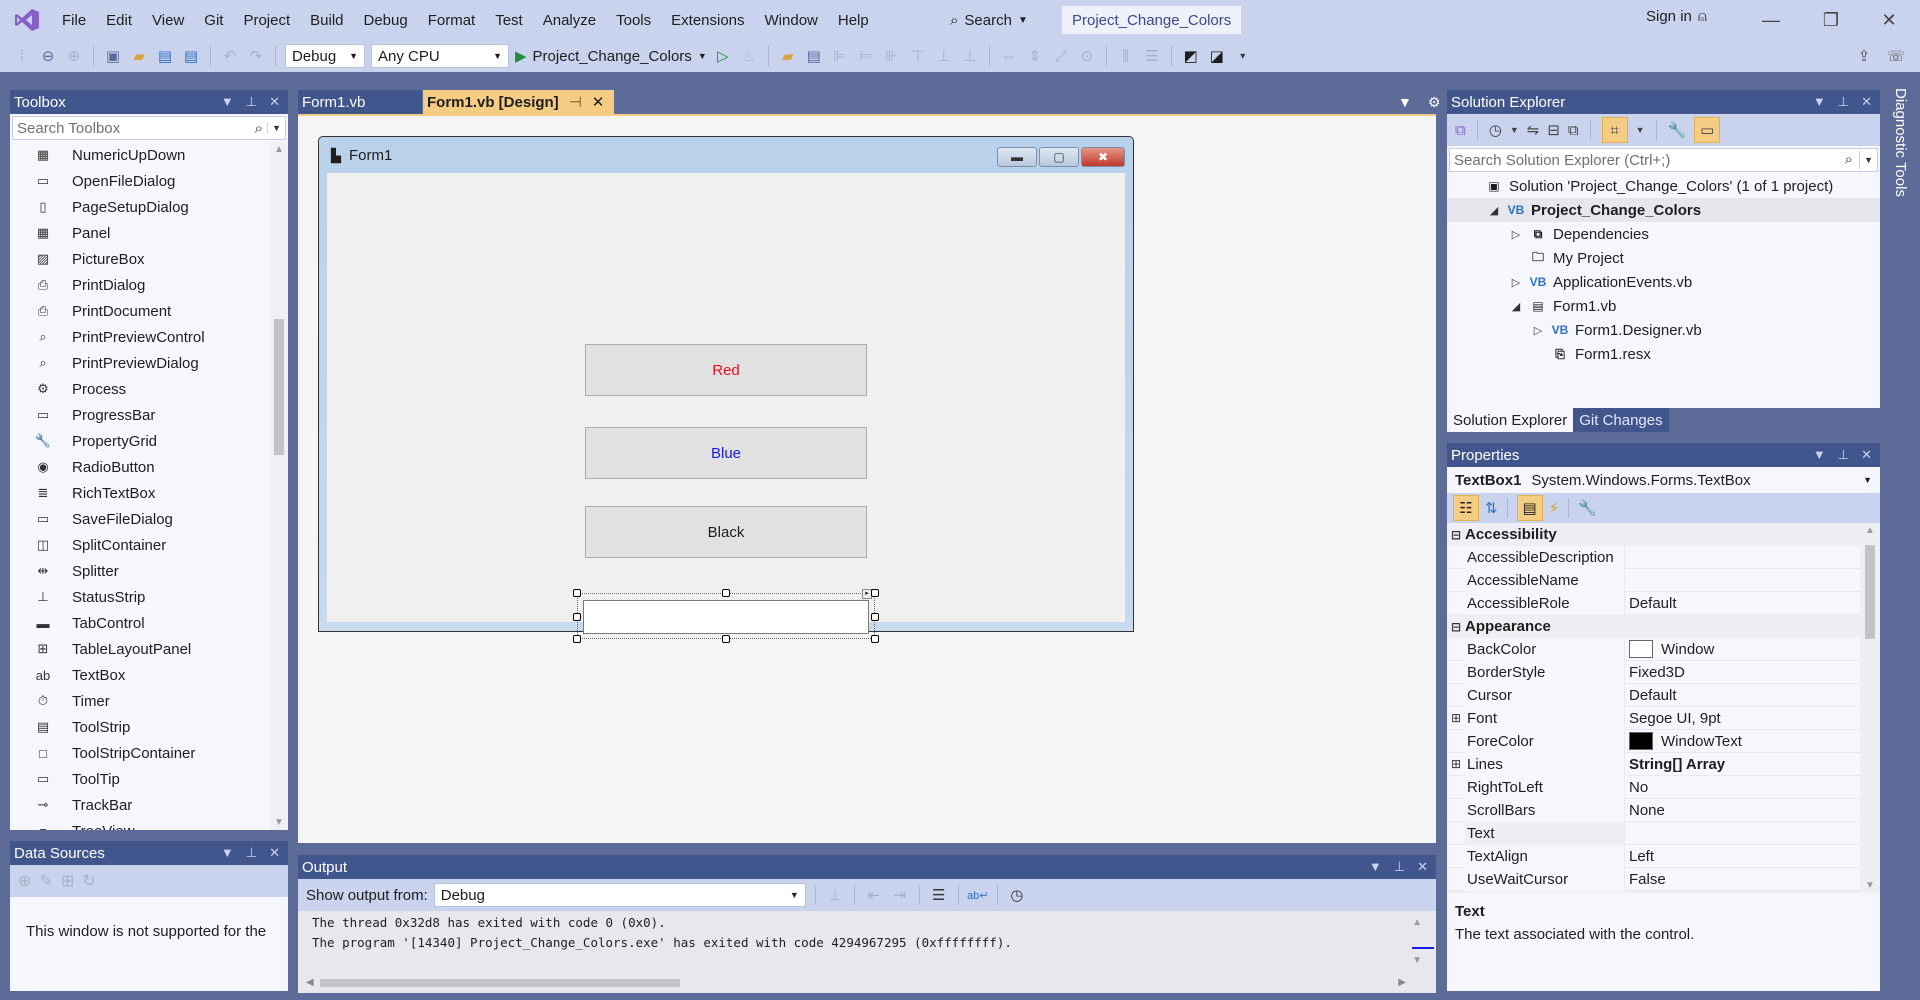 This screenshot has width=1920, height=1000. What do you see at coordinates (1831, 20) in the screenshot?
I see `restore-button: ❐` at bounding box center [1831, 20].